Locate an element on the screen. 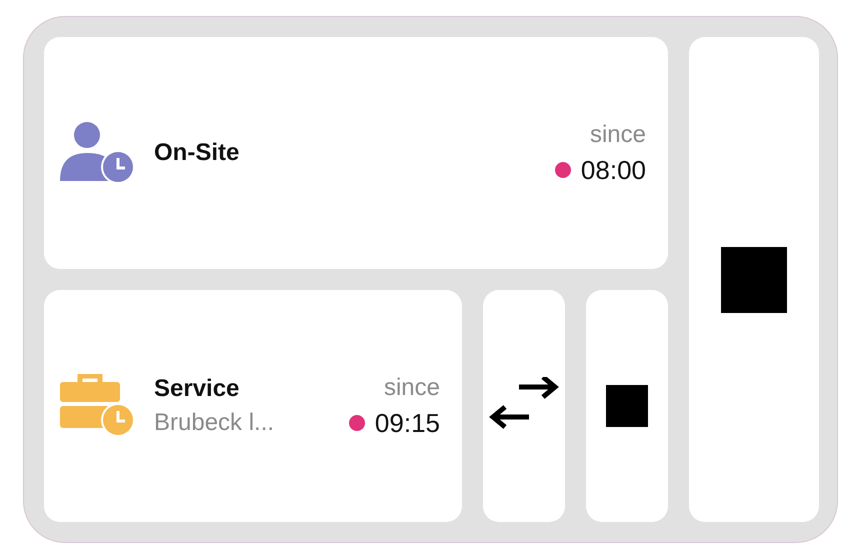 This screenshot has width=858, height=560. swap-button is located at coordinates (524, 406).